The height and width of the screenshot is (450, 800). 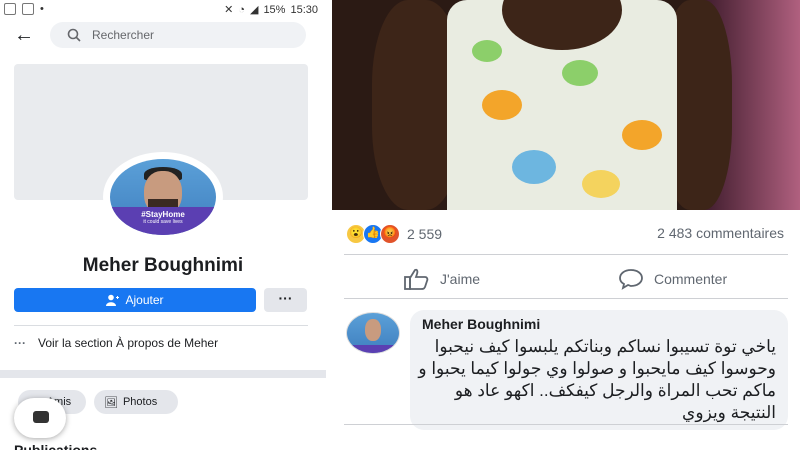 I want to click on wifi-icon: ◔, so click(x=241, y=9).